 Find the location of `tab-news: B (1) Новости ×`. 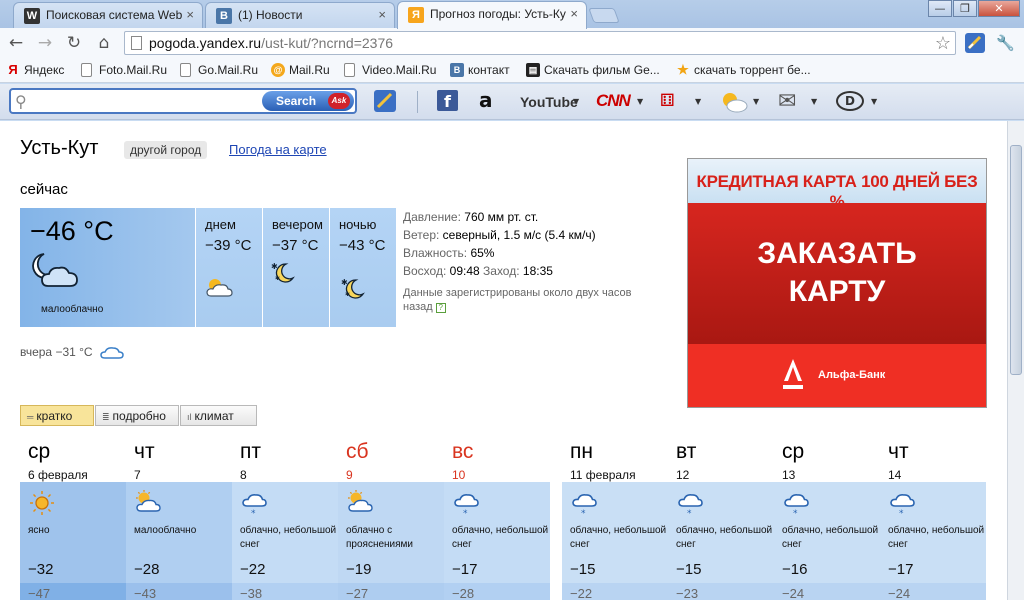

tab-news: B (1) Новости × is located at coordinates (300, 15).